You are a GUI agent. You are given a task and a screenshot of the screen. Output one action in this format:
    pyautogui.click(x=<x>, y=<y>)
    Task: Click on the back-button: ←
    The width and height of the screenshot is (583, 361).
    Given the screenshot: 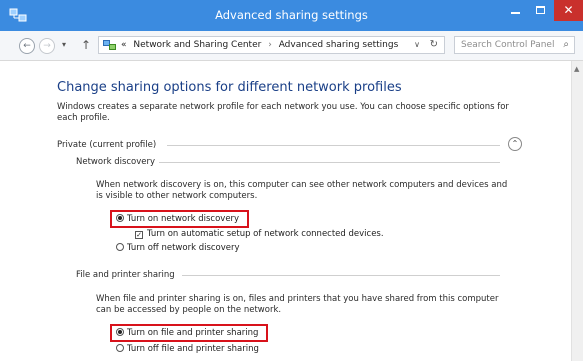 What is the action you would take?
    pyautogui.click(x=27, y=46)
    